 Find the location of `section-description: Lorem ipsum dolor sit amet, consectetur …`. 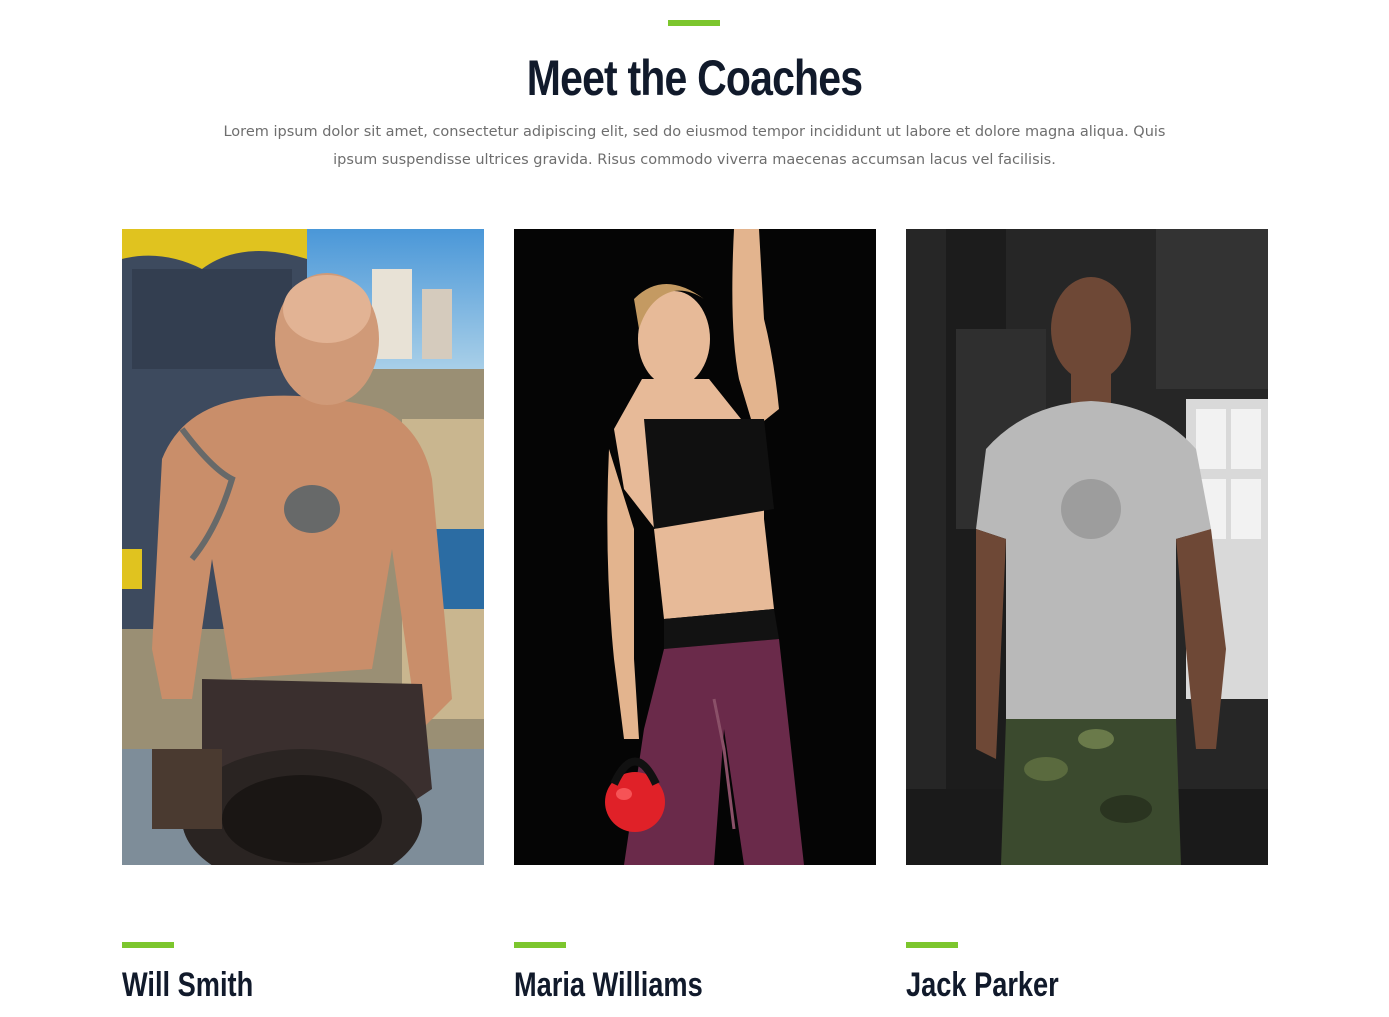

section-description: Lorem ipsum dolor sit amet, consectetur … is located at coordinates (694, 146).